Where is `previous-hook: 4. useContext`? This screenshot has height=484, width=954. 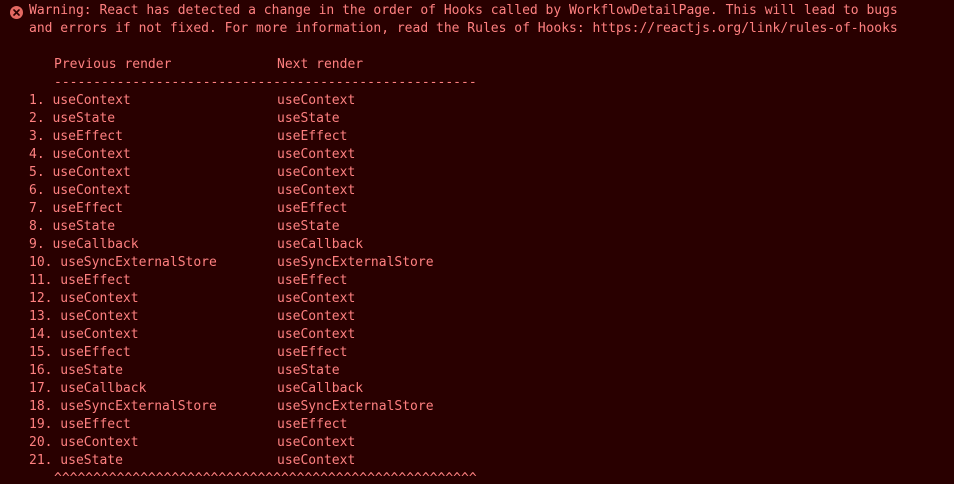
previous-hook: 4. useContext is located at coordinates (80, 154).